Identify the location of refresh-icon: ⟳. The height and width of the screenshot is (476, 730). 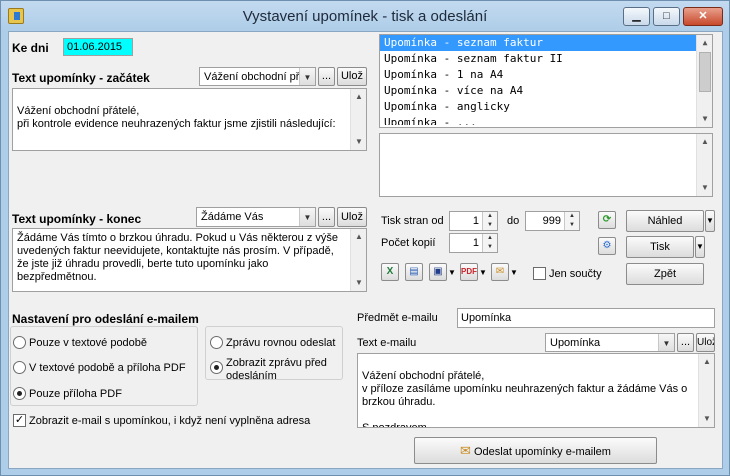
(607, 220).